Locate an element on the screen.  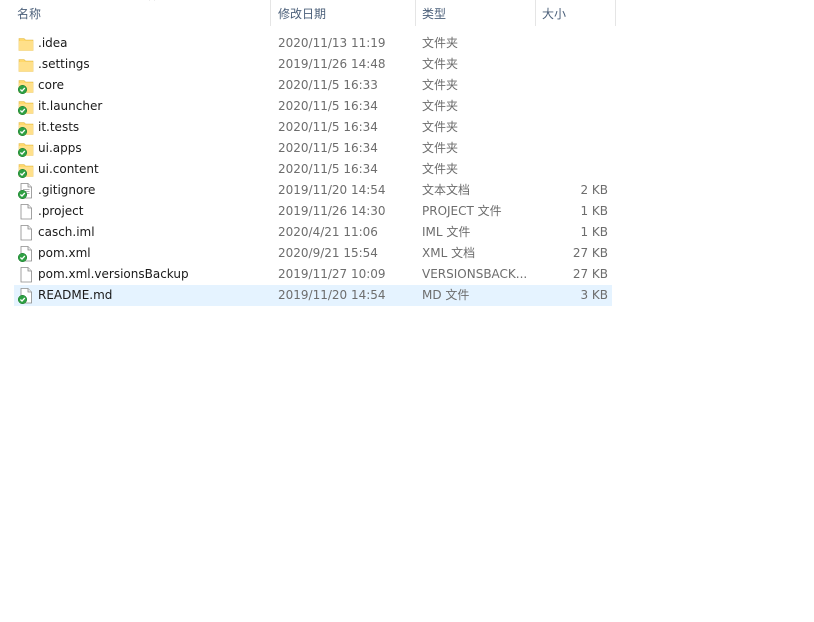
file-name: pom.xml.versionsBackup is located at coordinates (113, 274).